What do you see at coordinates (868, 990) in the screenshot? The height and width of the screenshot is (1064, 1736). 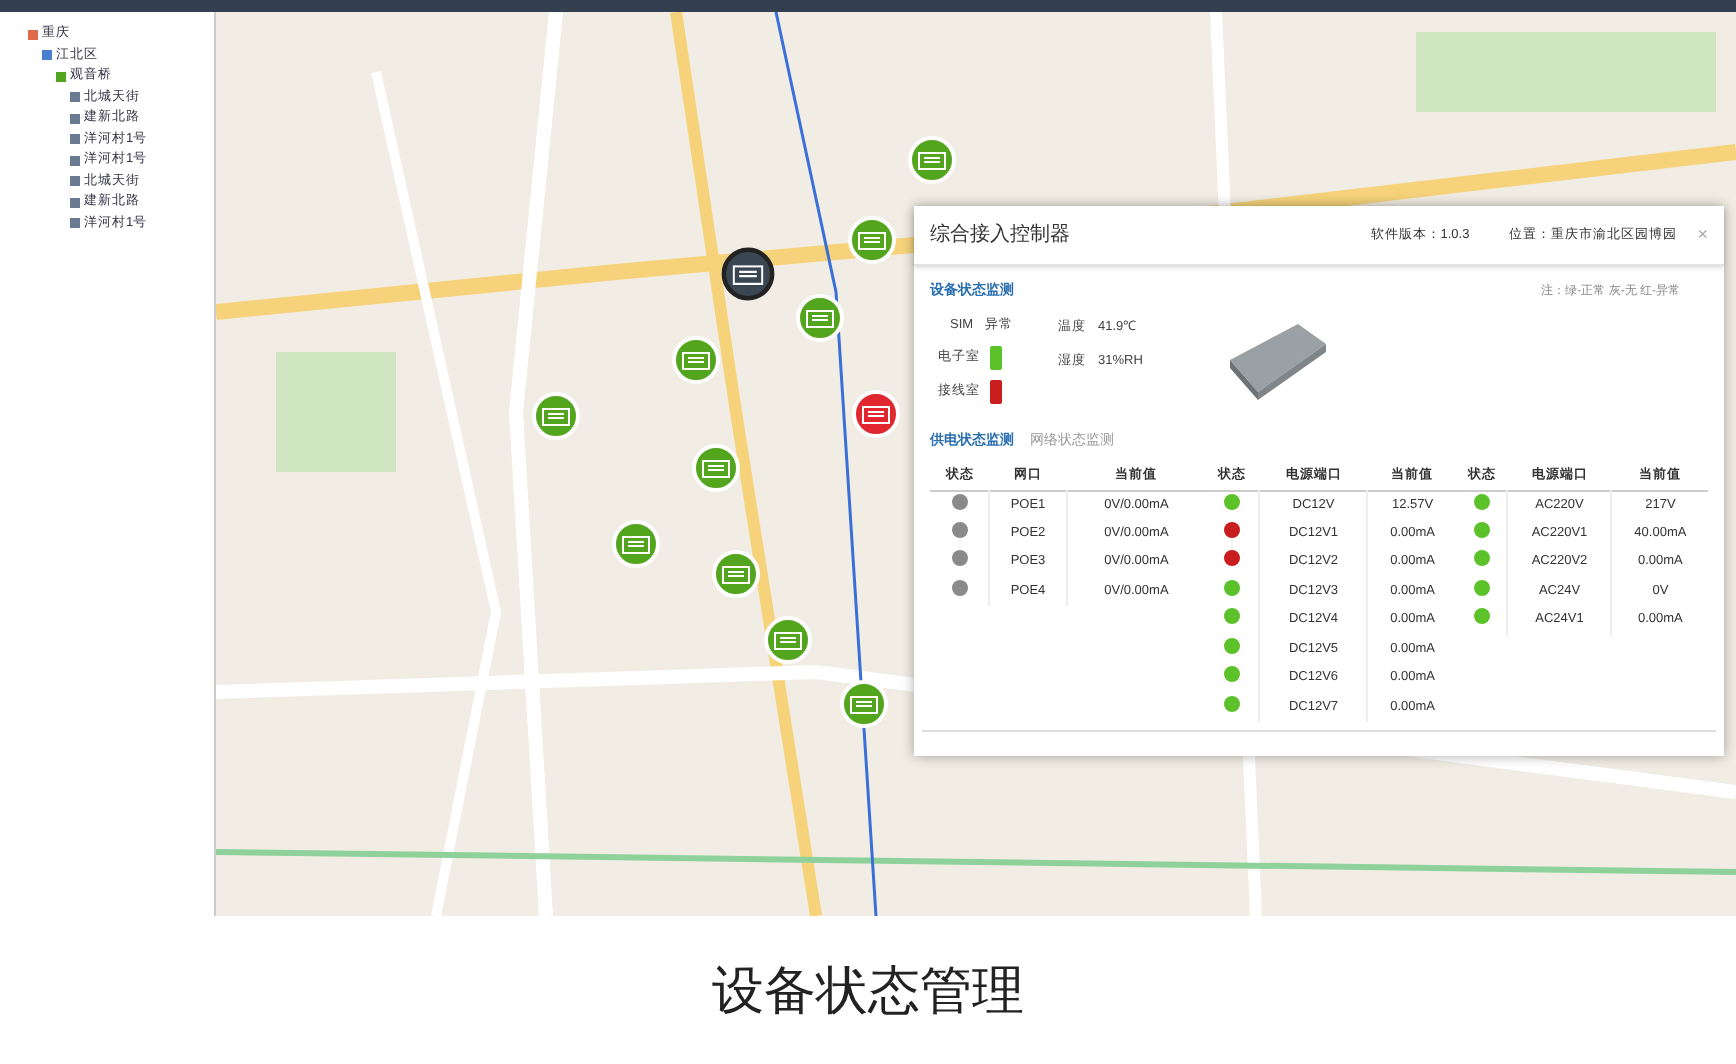 I see `page-caption: 设备状态管理` at bounding box center [868, 990].